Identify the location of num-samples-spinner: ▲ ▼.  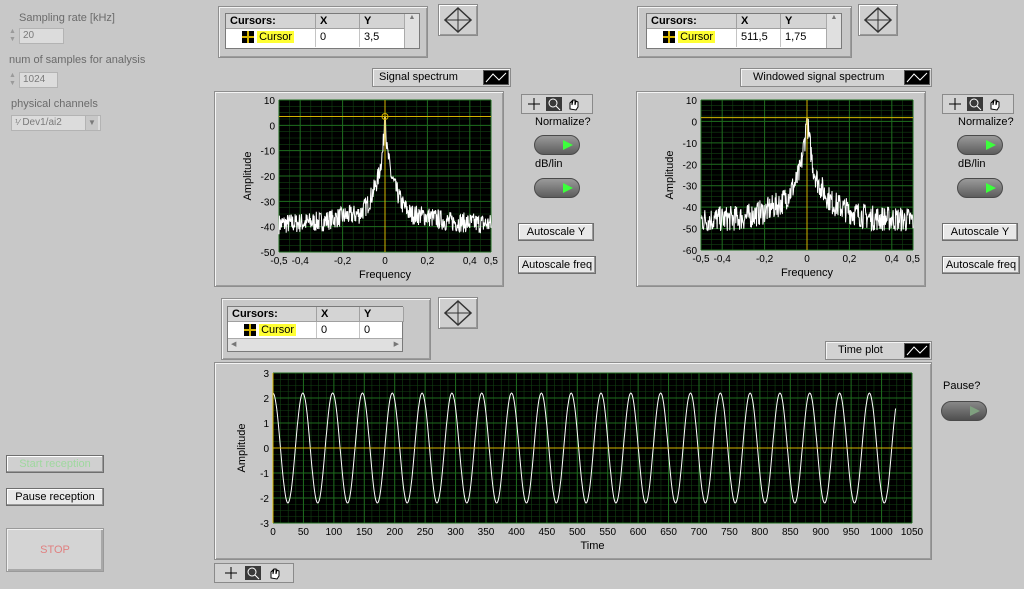
(12, 81).